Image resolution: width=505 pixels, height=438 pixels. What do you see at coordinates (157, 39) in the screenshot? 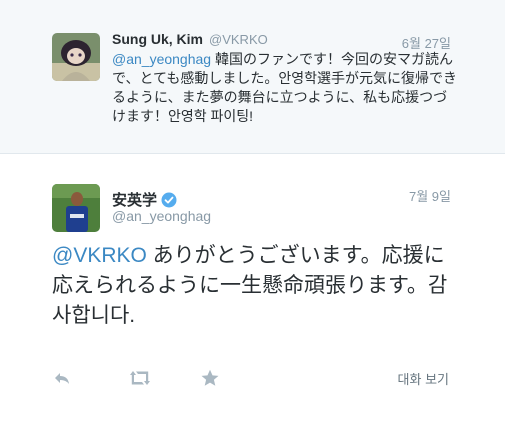
I see `fullname: Sung Uk, Kim` at bounding box center [157, 39].